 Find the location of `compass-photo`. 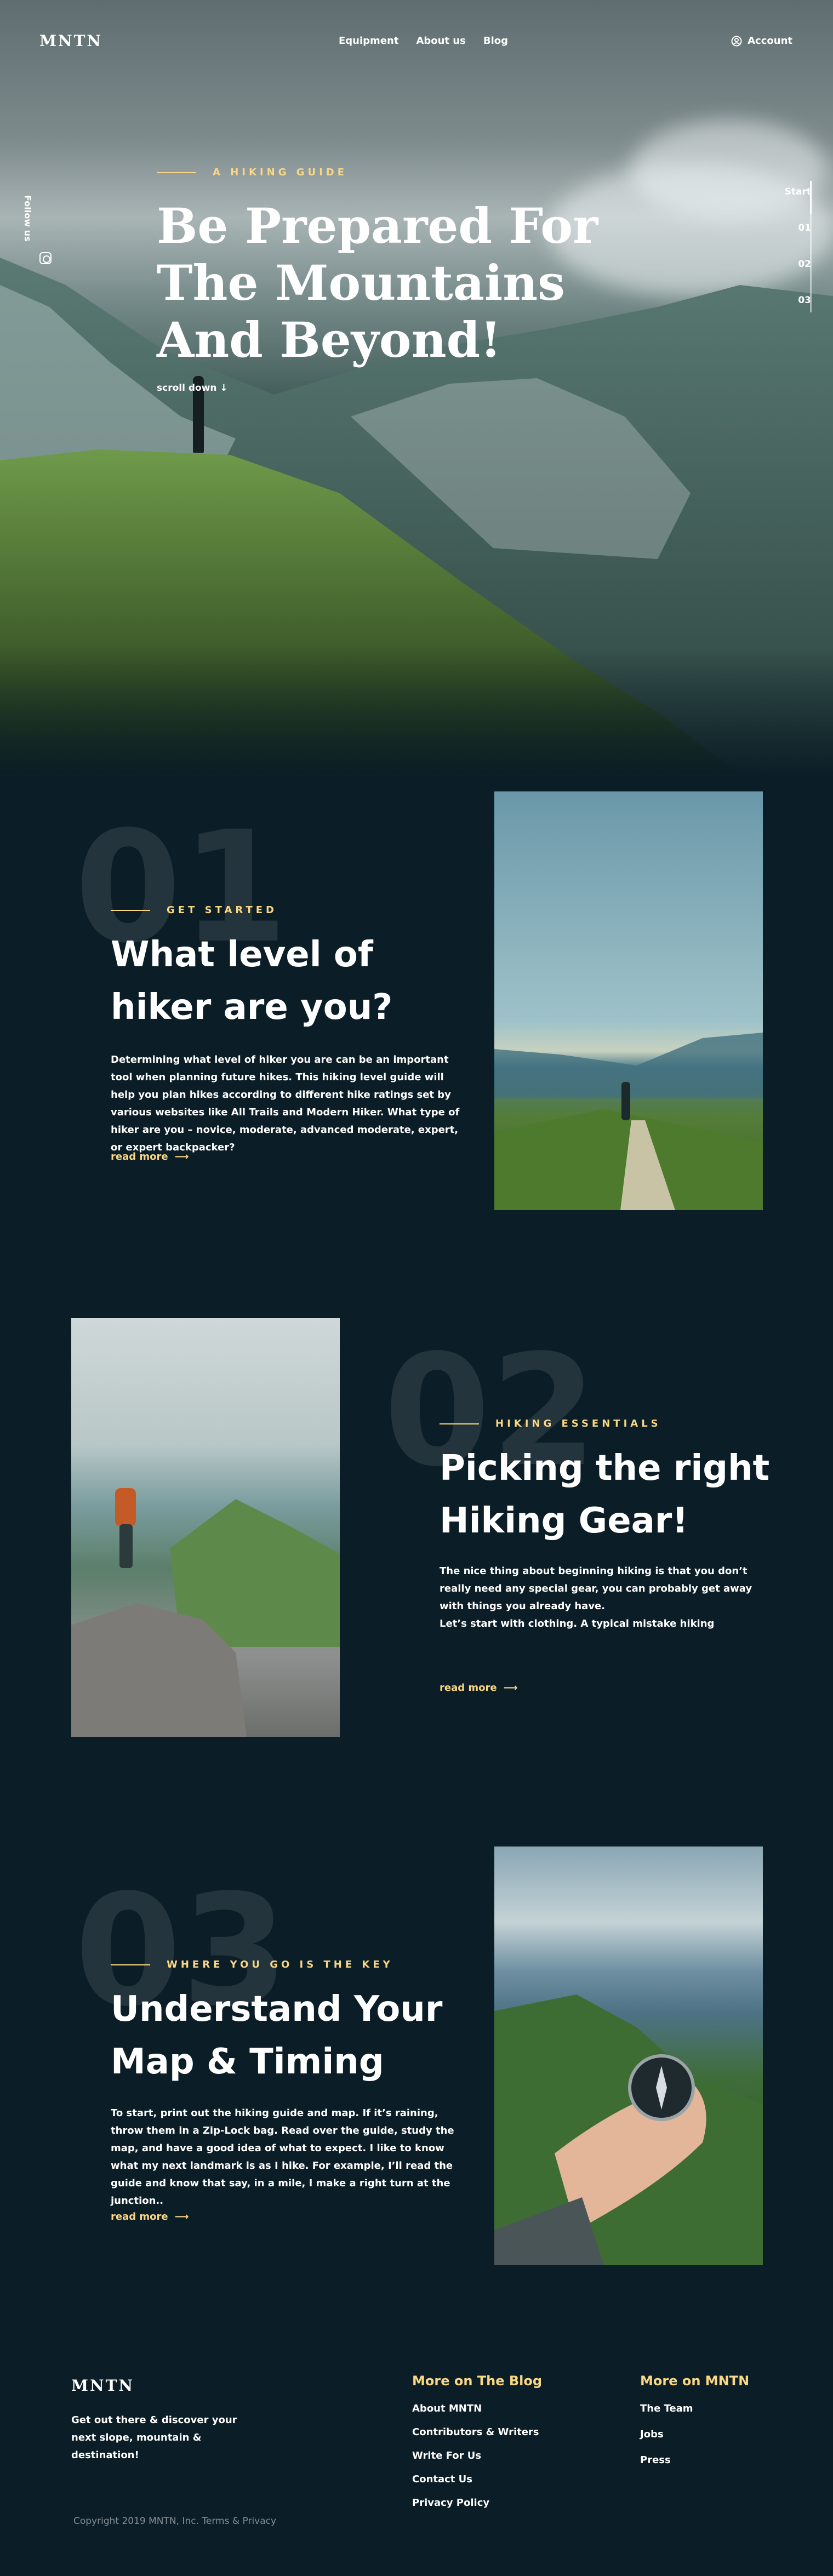

compass-photo is located at coordinates (628, 2055).